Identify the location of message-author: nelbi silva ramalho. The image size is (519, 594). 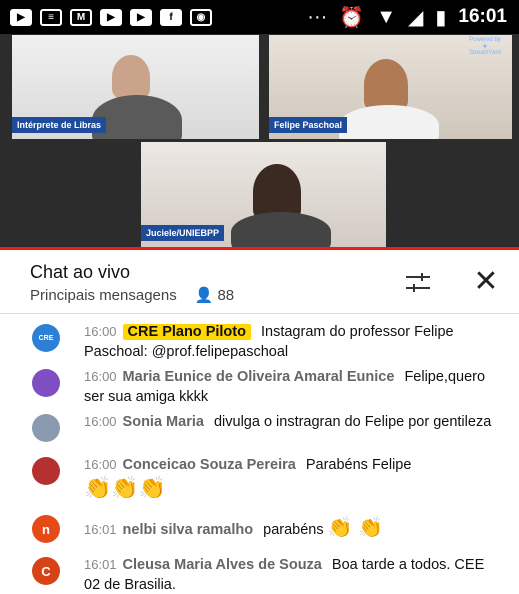
(188, 530).